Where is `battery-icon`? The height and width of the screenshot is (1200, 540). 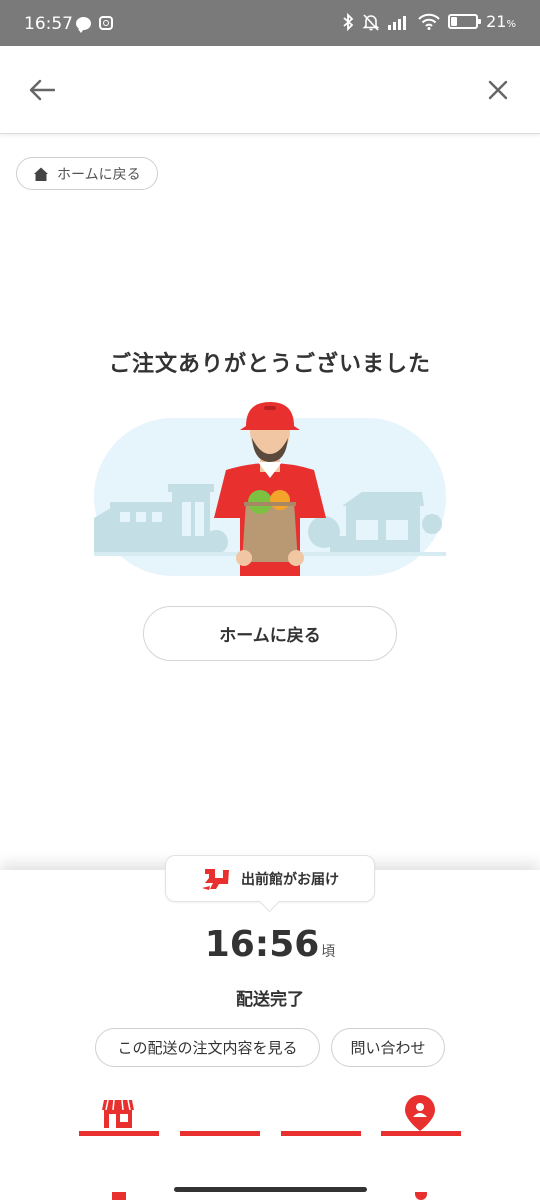
battery-icon is located at coordinates (465, 21).